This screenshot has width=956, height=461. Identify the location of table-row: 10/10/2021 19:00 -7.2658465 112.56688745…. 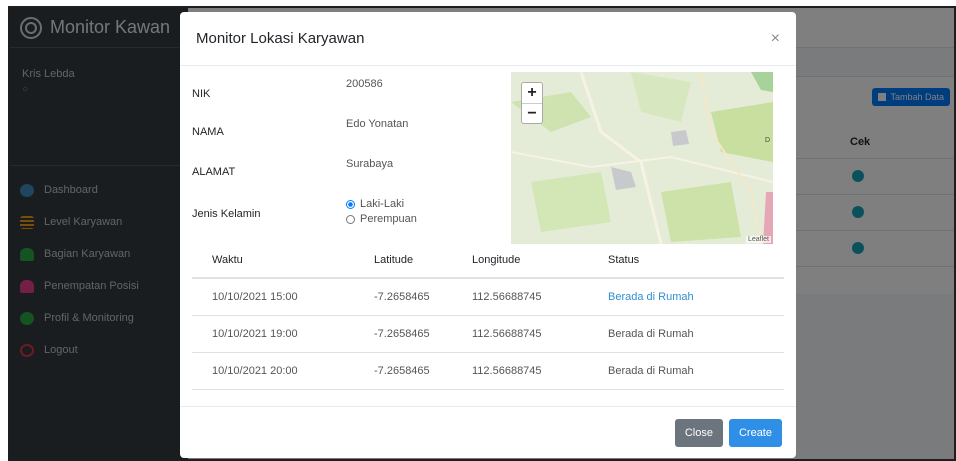
(488, 334).